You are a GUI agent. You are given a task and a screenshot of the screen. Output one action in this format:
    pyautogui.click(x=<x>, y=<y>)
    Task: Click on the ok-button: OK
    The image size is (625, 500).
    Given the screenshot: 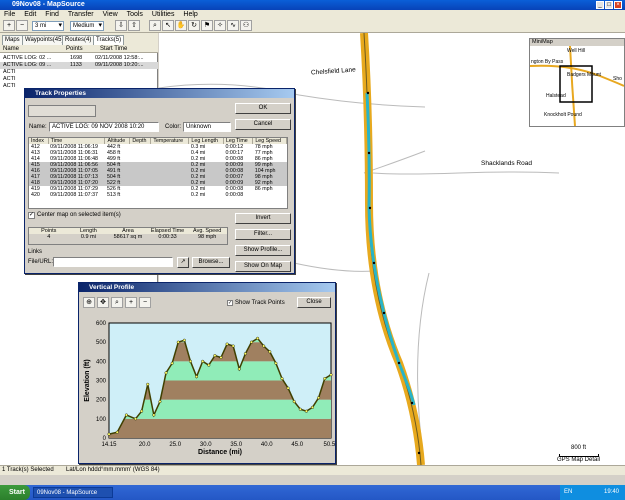 What is the action you would take?
    pyautogui.click(x=263, y=108)
    